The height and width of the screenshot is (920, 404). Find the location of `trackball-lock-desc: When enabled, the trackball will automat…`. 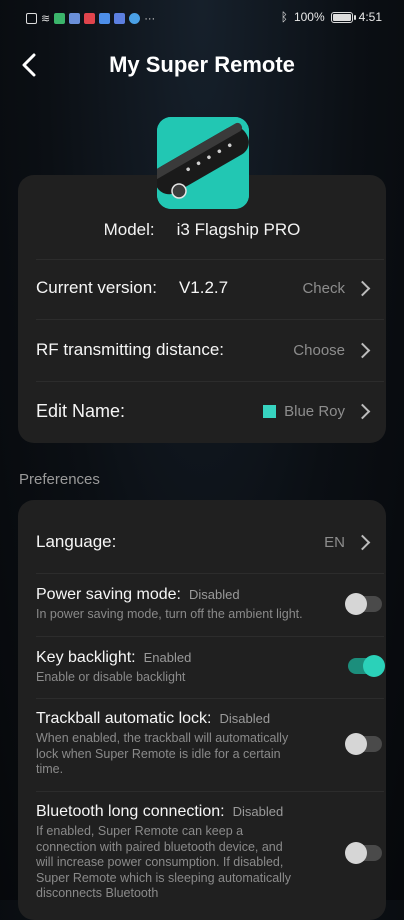

trackball-lock-desc: When enabled, the trackball will automat… is located at coordinates (162, 753).